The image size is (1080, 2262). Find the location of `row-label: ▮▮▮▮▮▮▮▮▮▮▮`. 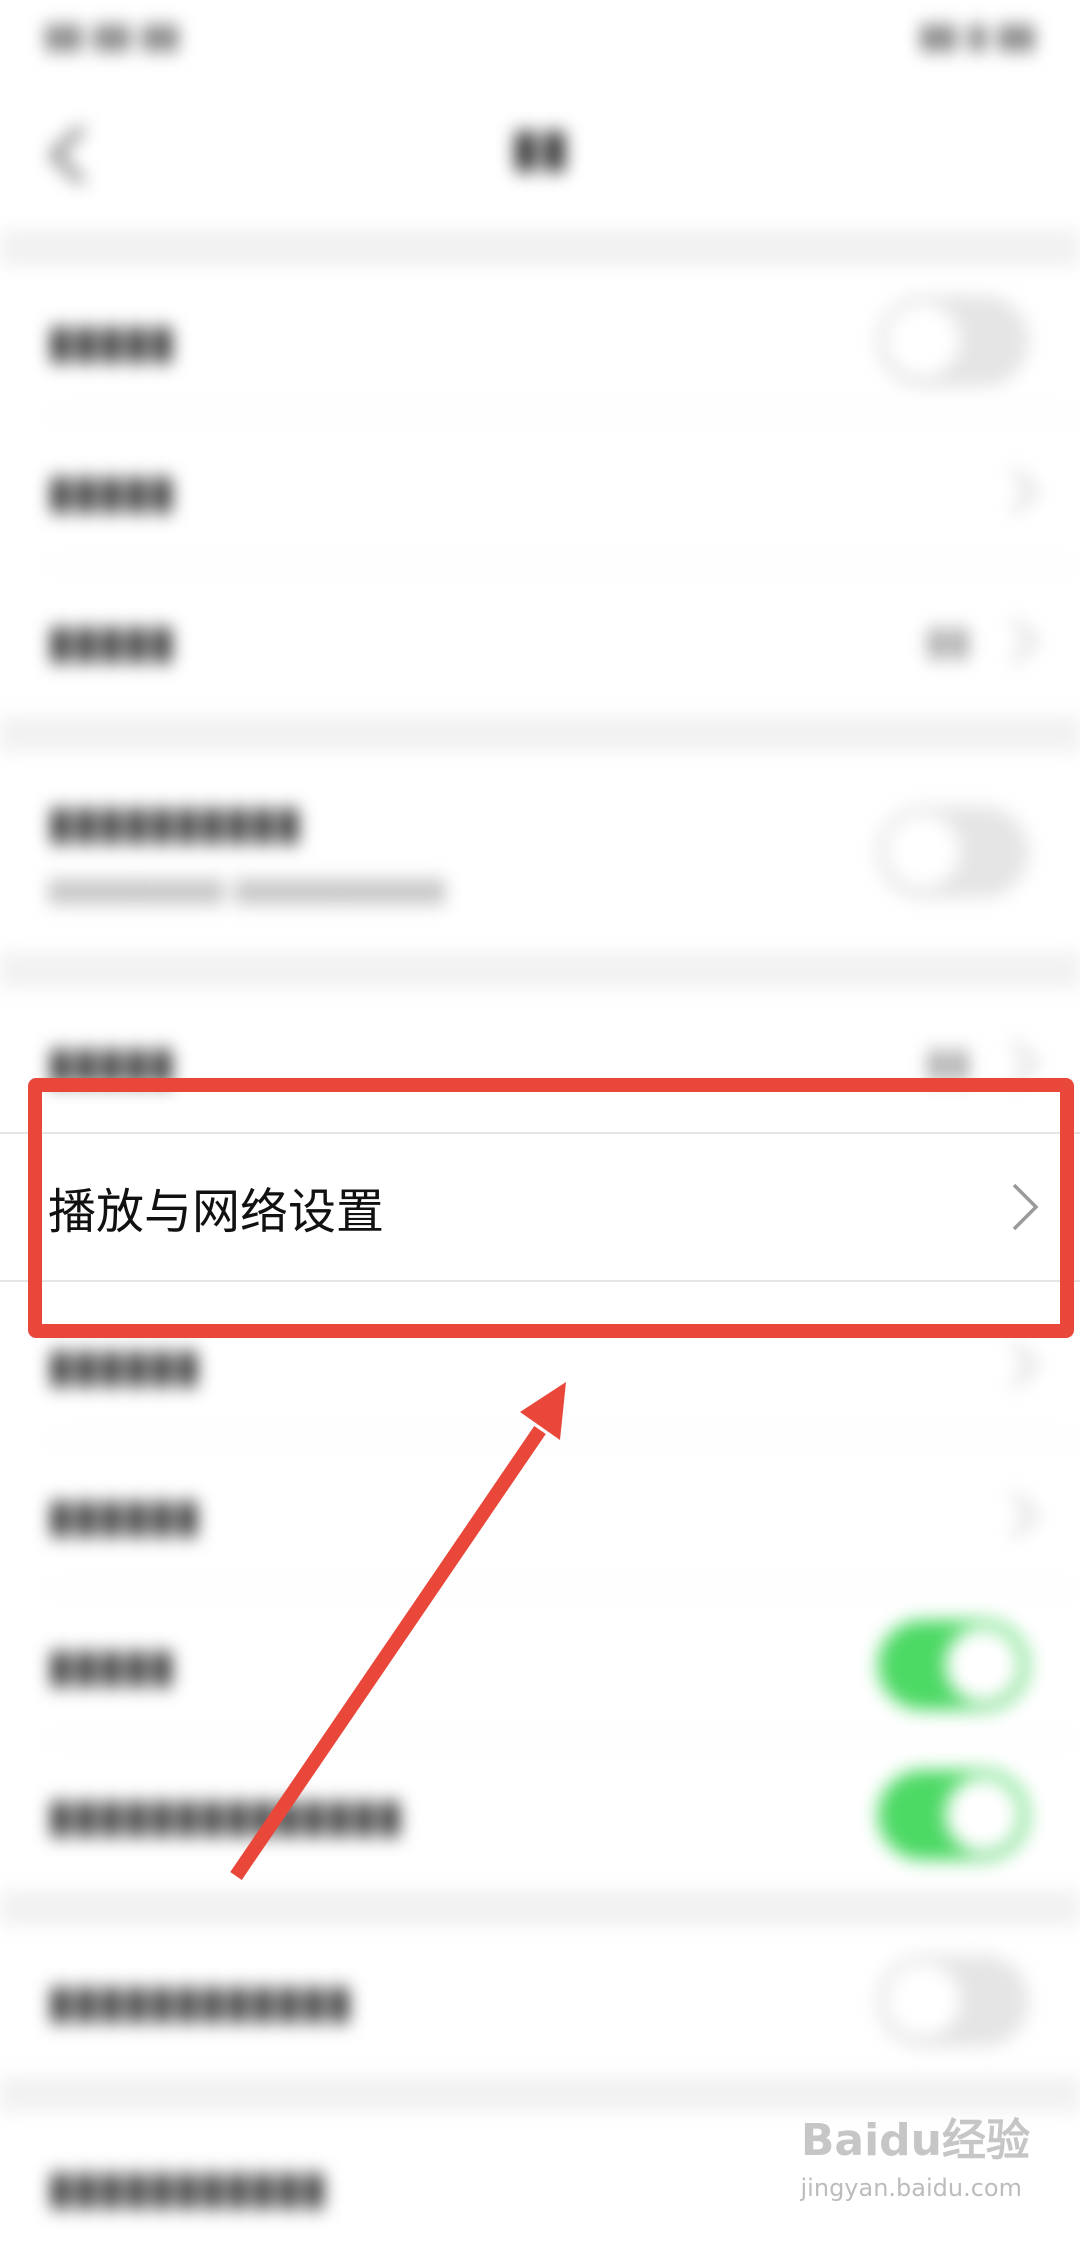

row-label: ▮▮▮▮▮▮▮▮▮▮▮ is located at coordinates (187, 2187).